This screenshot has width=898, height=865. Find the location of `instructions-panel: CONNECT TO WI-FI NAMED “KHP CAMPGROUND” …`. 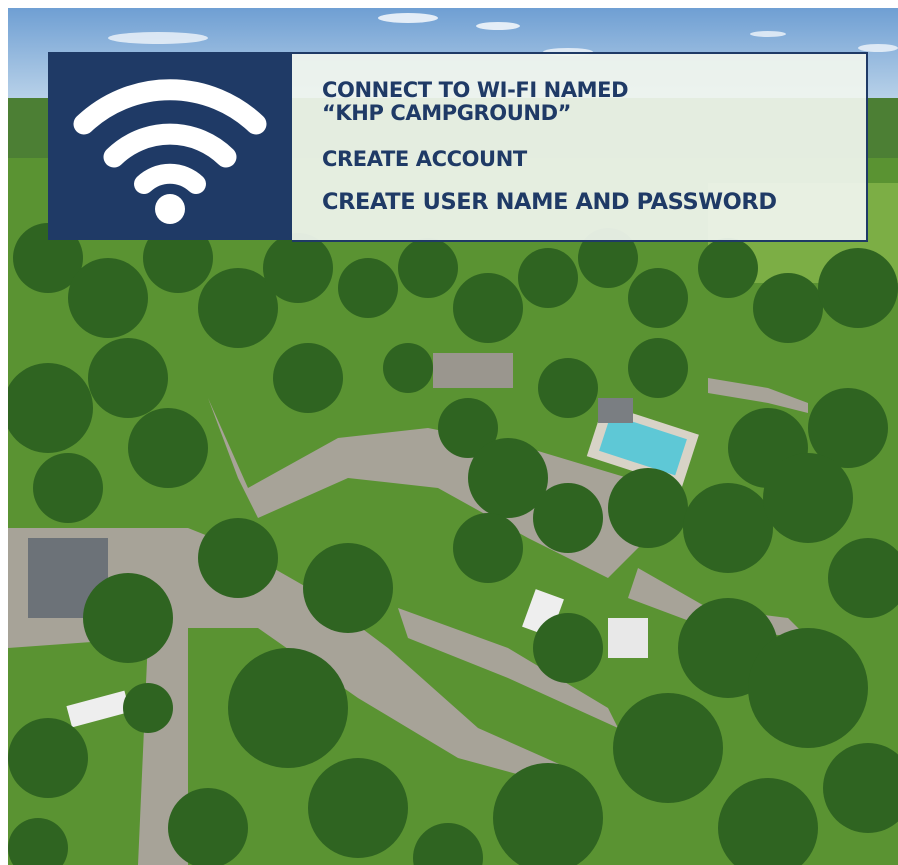

instructions-panel: CONNECT TO WI-FI NAMED “KHP CAMPGROUND” … is located at coordinates (580, 147).